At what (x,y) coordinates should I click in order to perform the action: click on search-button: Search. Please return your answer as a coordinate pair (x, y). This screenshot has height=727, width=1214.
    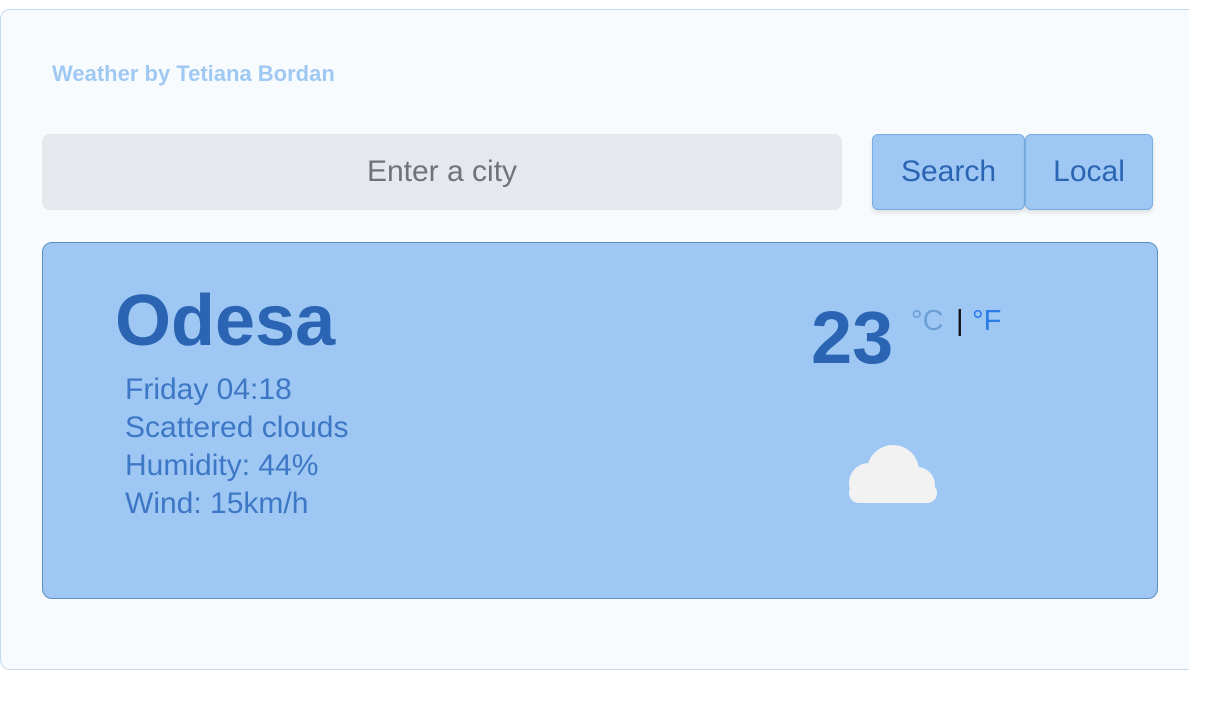
    Looking at the image, I should click on (948, 172).